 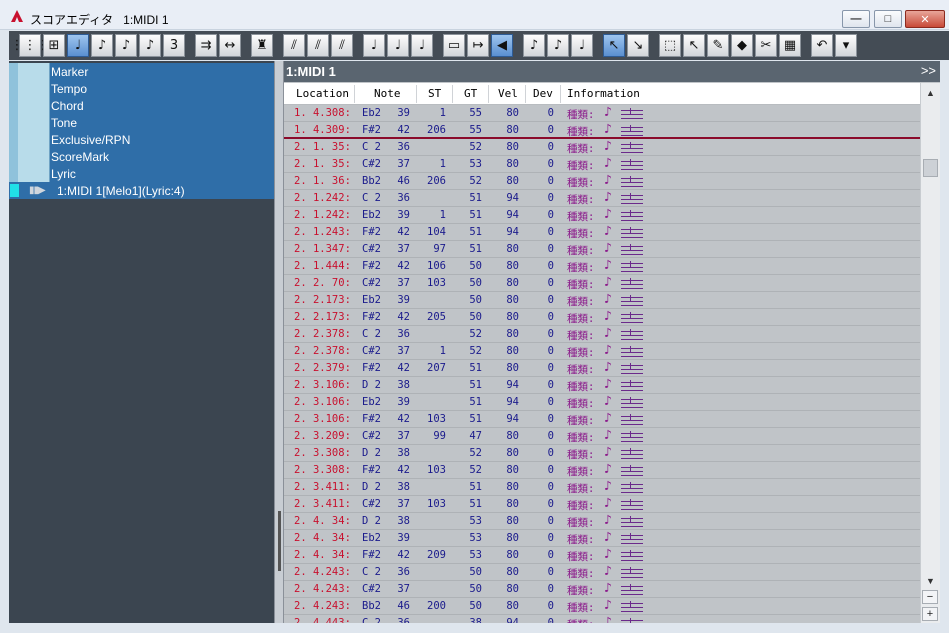 I want to click on cell-gt: 55, so click(x=475, y=113).